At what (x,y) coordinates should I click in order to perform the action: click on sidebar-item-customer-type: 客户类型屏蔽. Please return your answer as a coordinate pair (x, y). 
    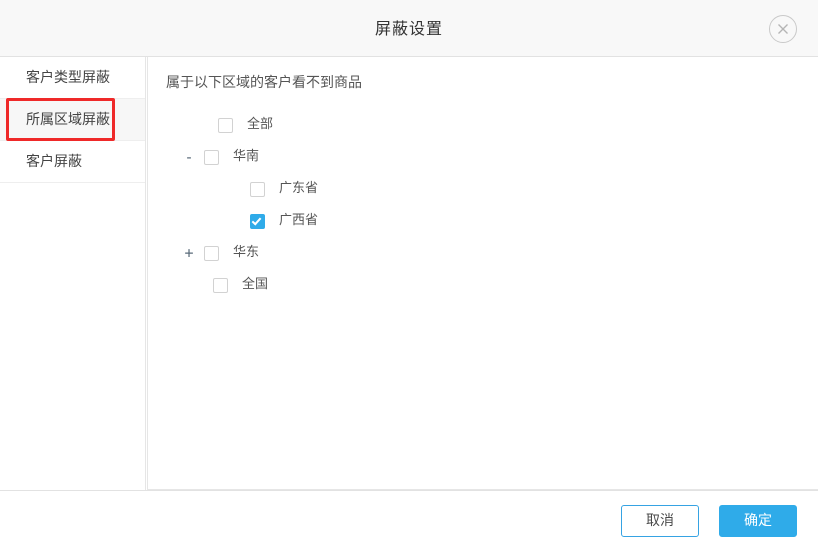
    Looking at the image, I should click on (72, 78).